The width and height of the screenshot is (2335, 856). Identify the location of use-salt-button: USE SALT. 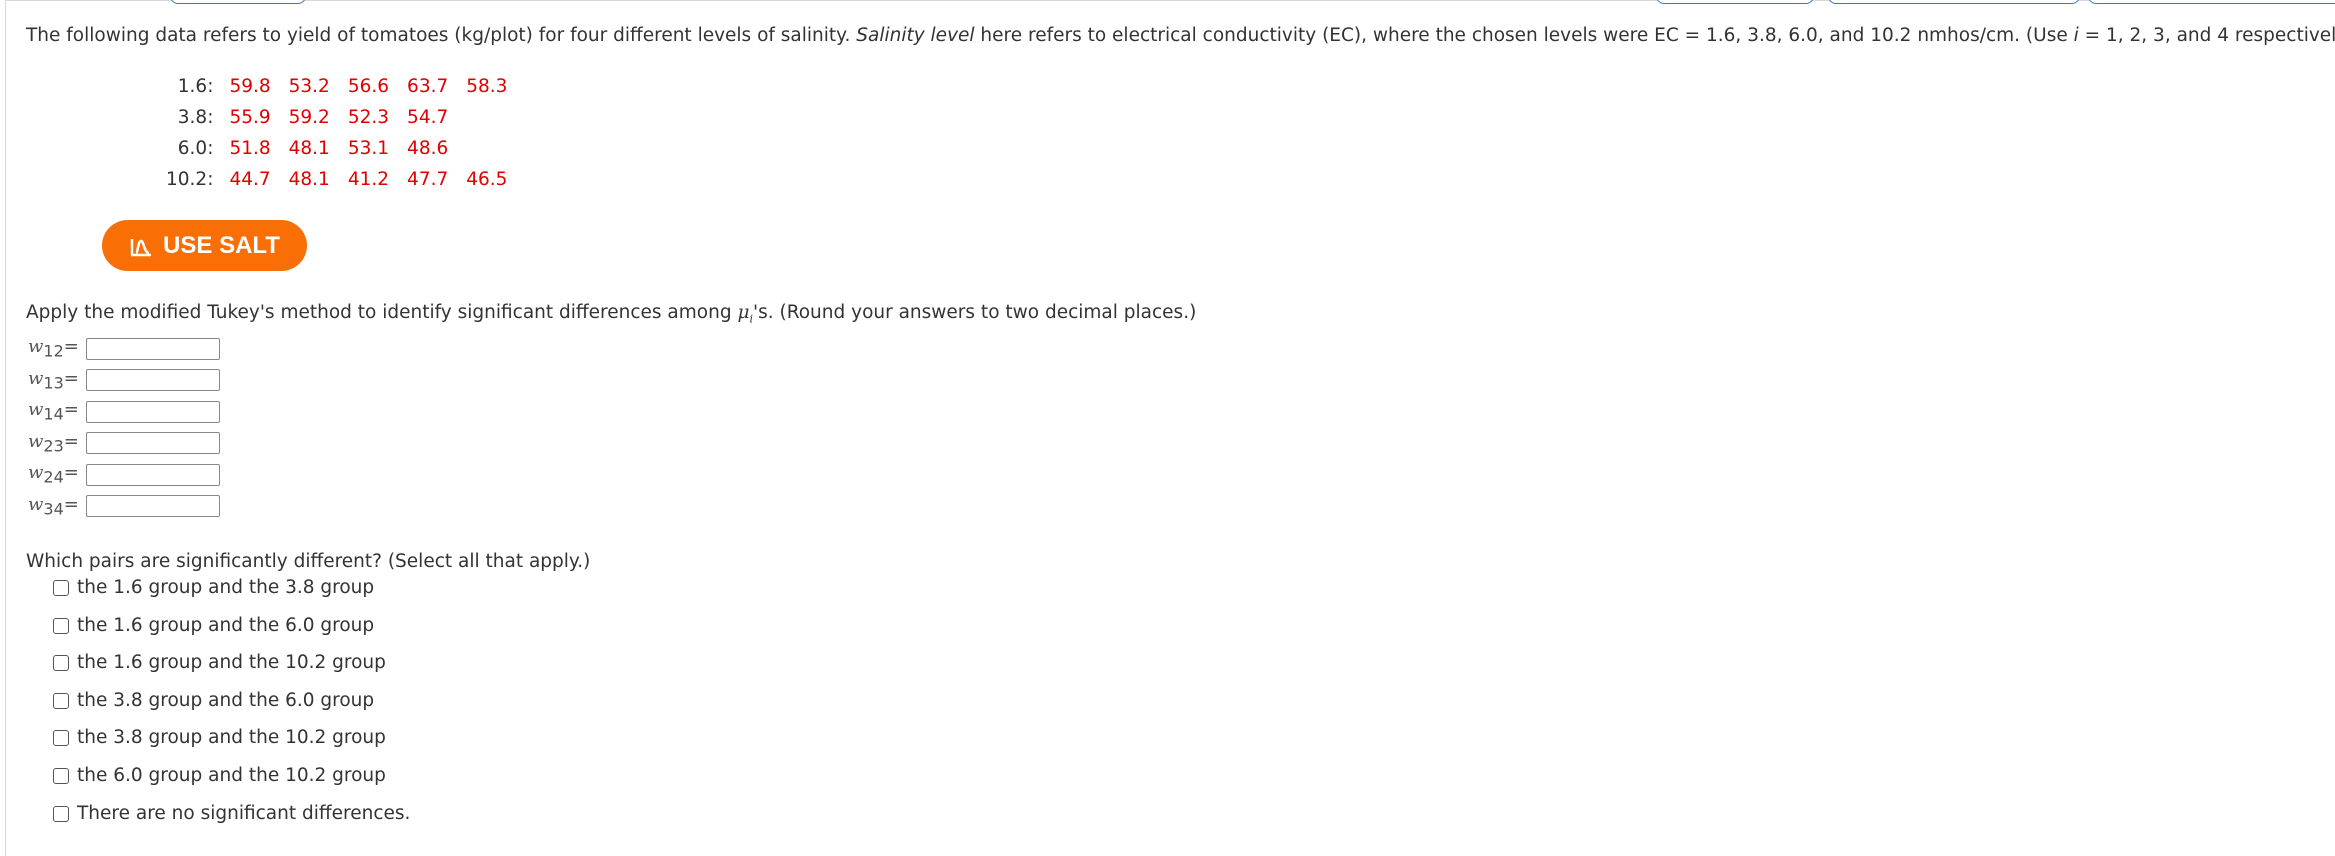
(204, 245).